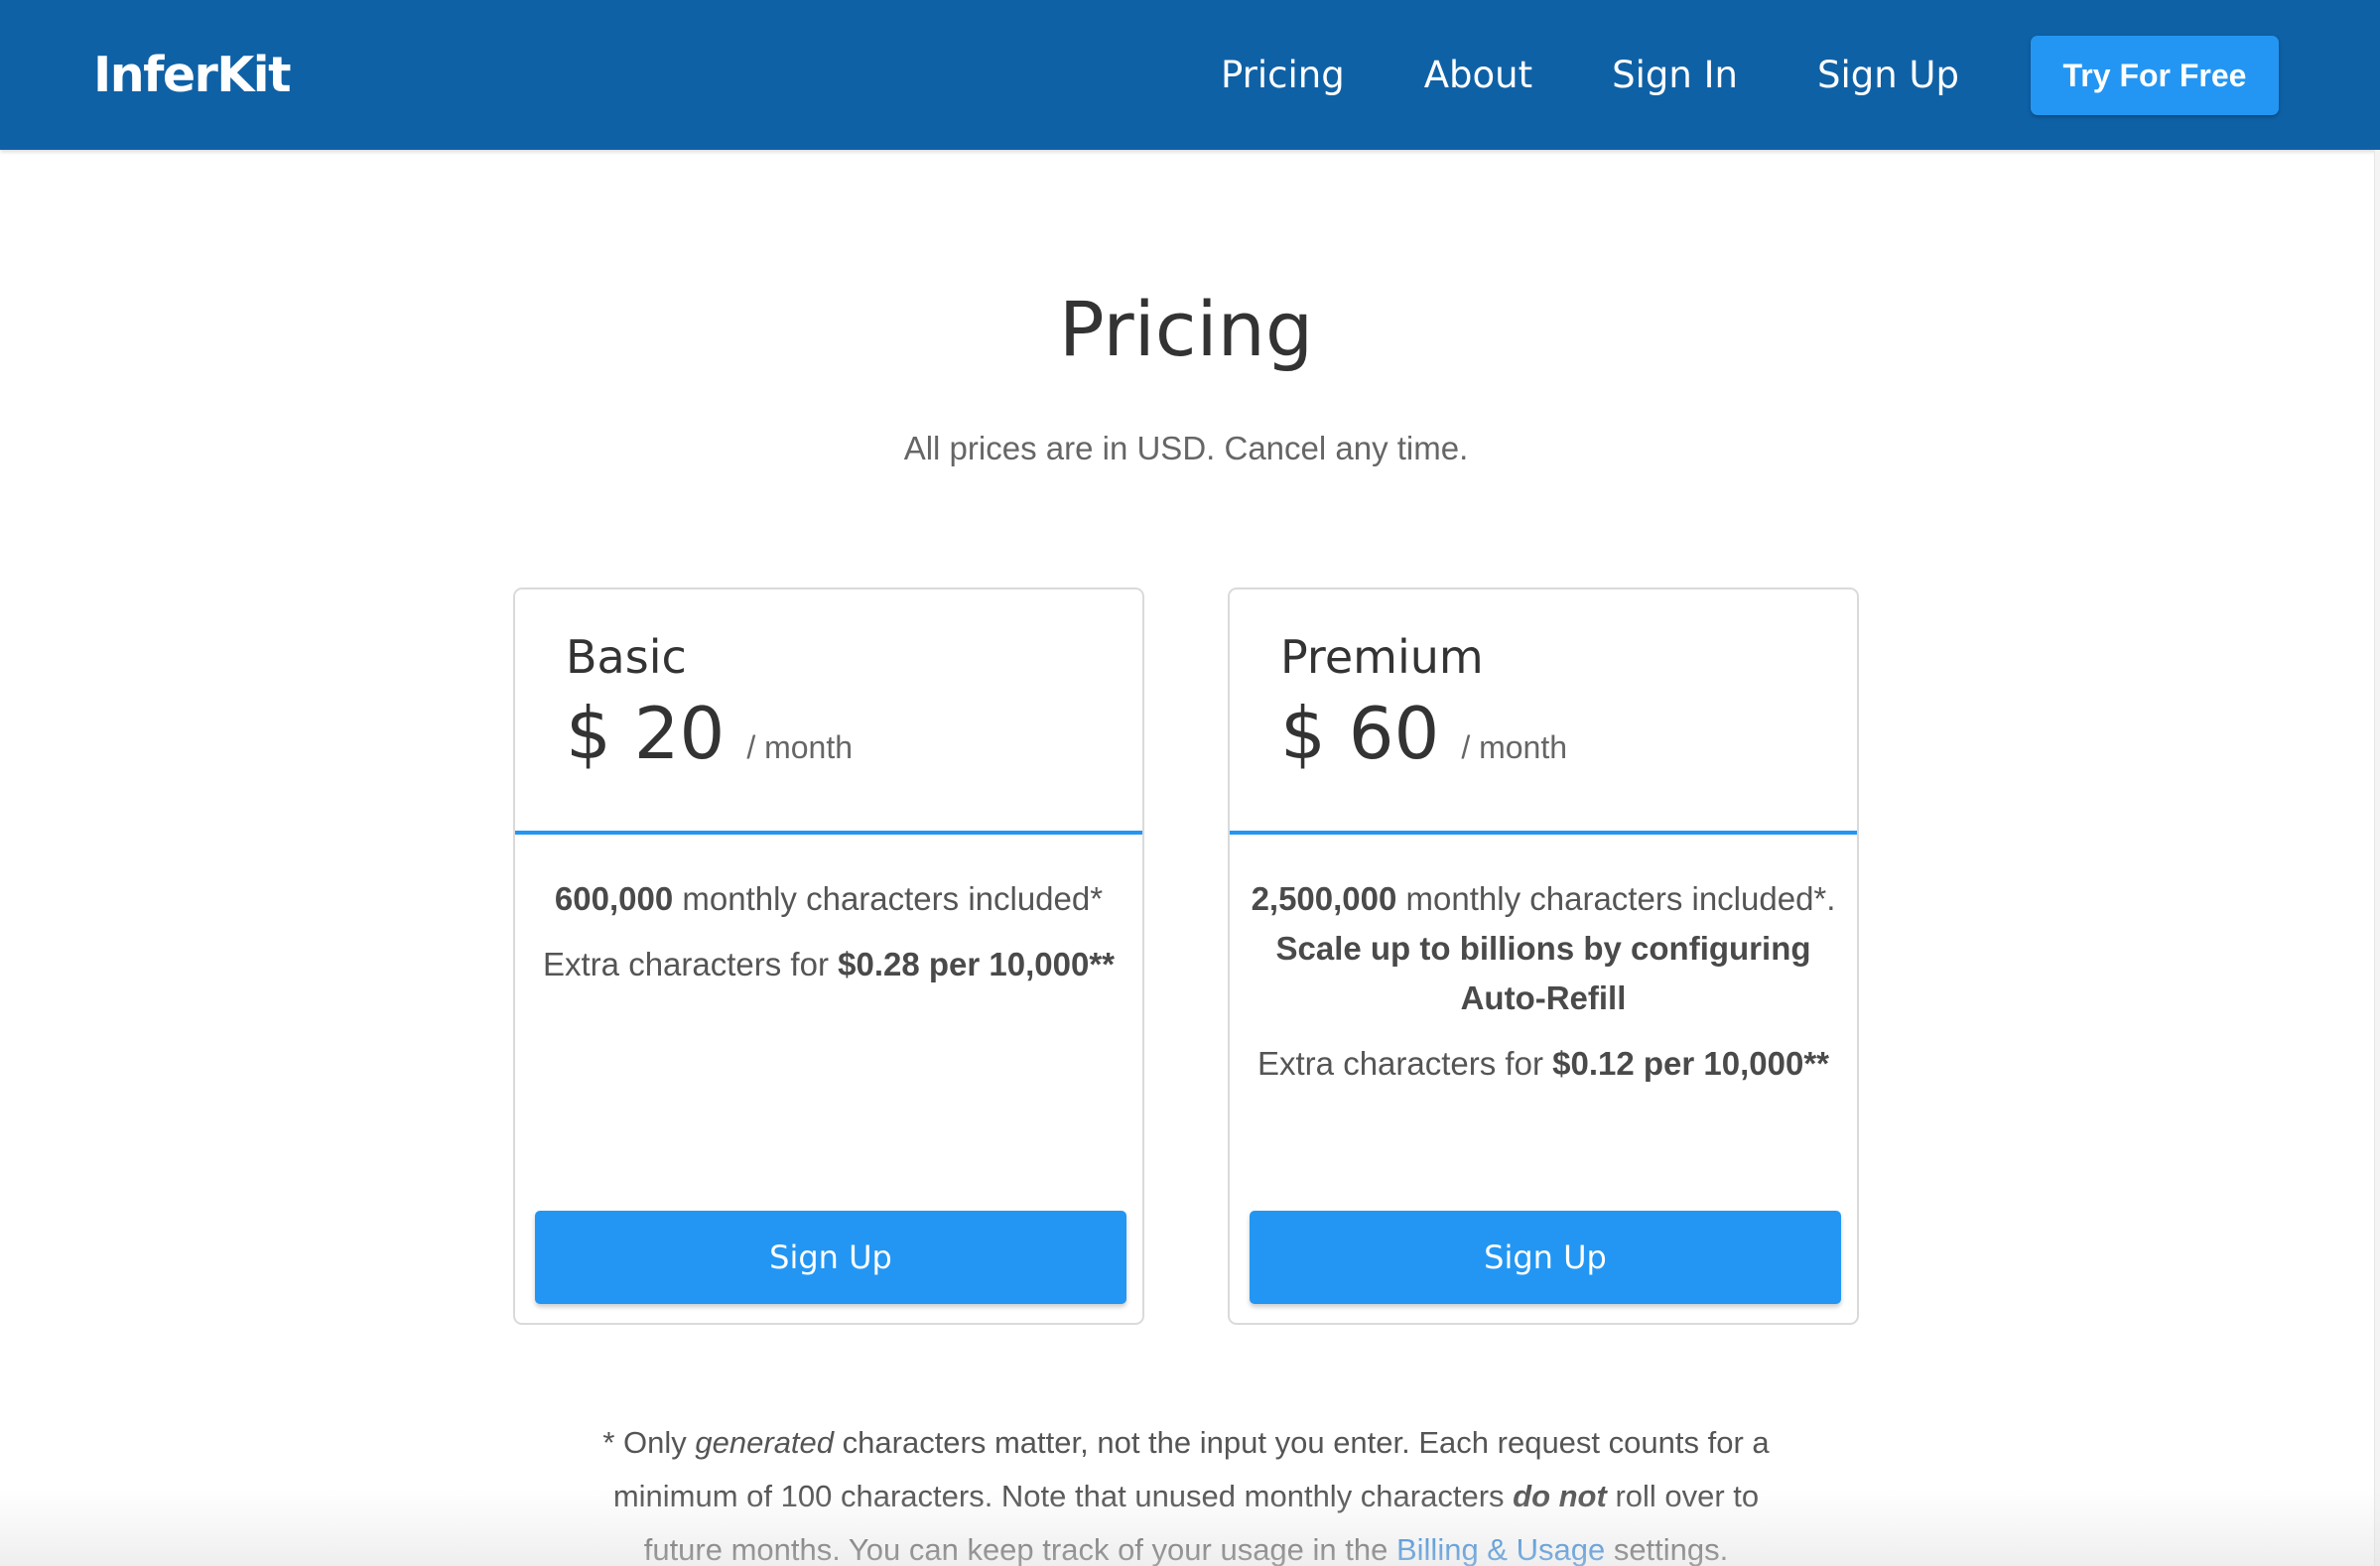 The width and height of the screenshot is (2380, 1566). I want to click on included-characters: 600,000 monthly characters included*, so click(829, 899).